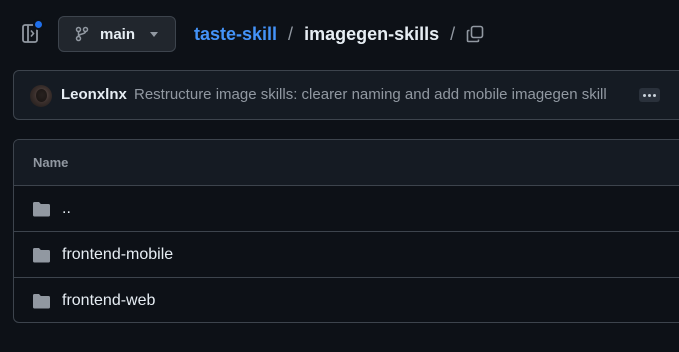  I want to click on column-header-name: Name, so click(51, 162).